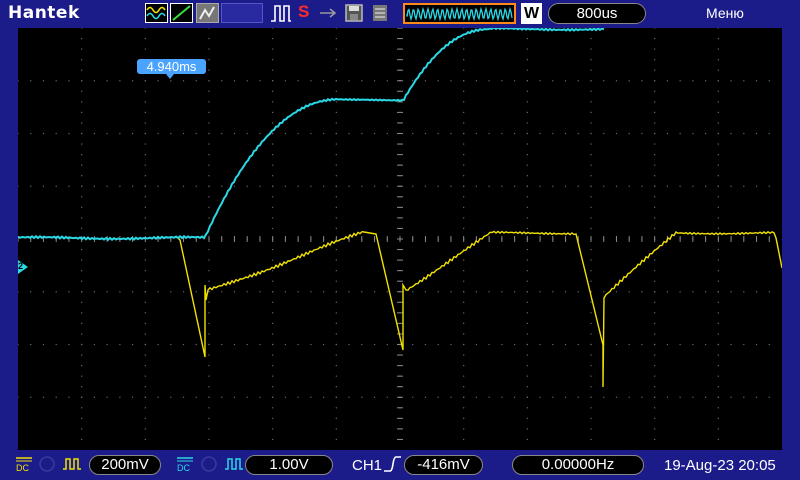  I want to click on brand-logo: Hantek, so click(44, 13).